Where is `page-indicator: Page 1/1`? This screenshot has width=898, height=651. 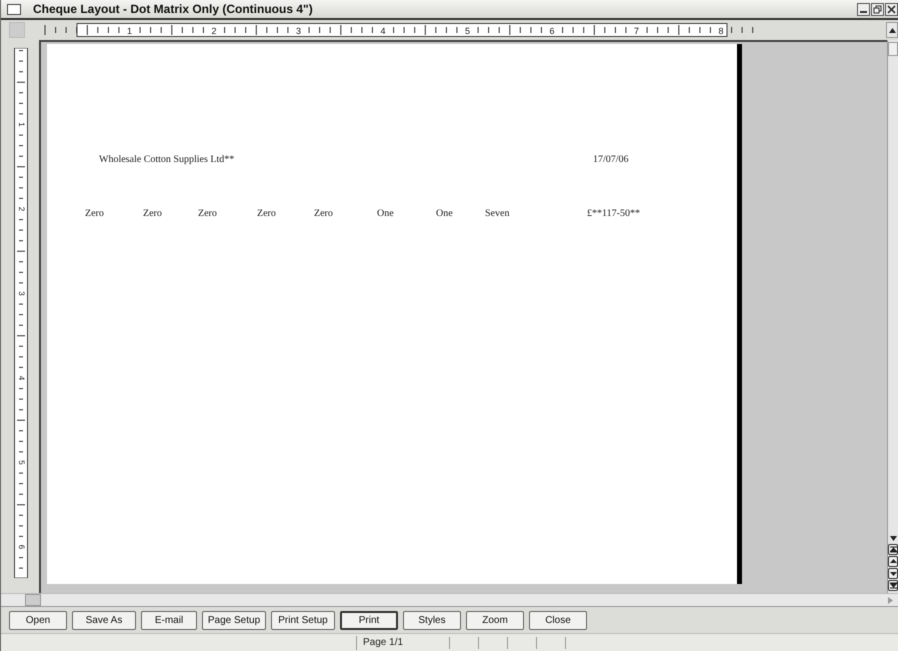
page-indicator: Page 1/1 is located at coordinates (383, 642).